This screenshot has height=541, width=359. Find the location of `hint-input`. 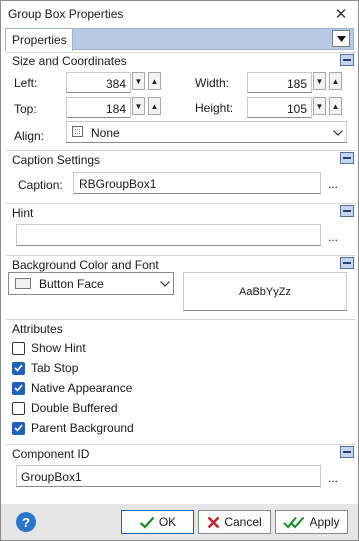

hint-input is located at coordinates (168, 235).